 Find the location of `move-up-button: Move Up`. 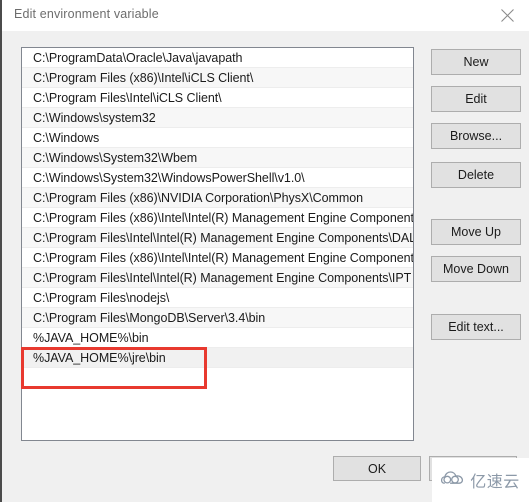

move-up-button: Move Up is located at coordinates (476, 232).